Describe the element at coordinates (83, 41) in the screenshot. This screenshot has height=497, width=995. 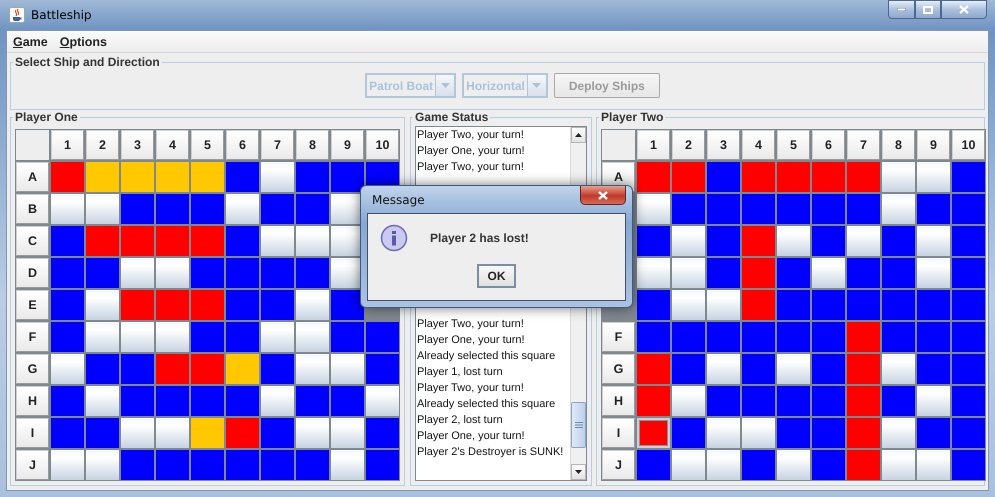
I see `menu-item: Options` at that location.